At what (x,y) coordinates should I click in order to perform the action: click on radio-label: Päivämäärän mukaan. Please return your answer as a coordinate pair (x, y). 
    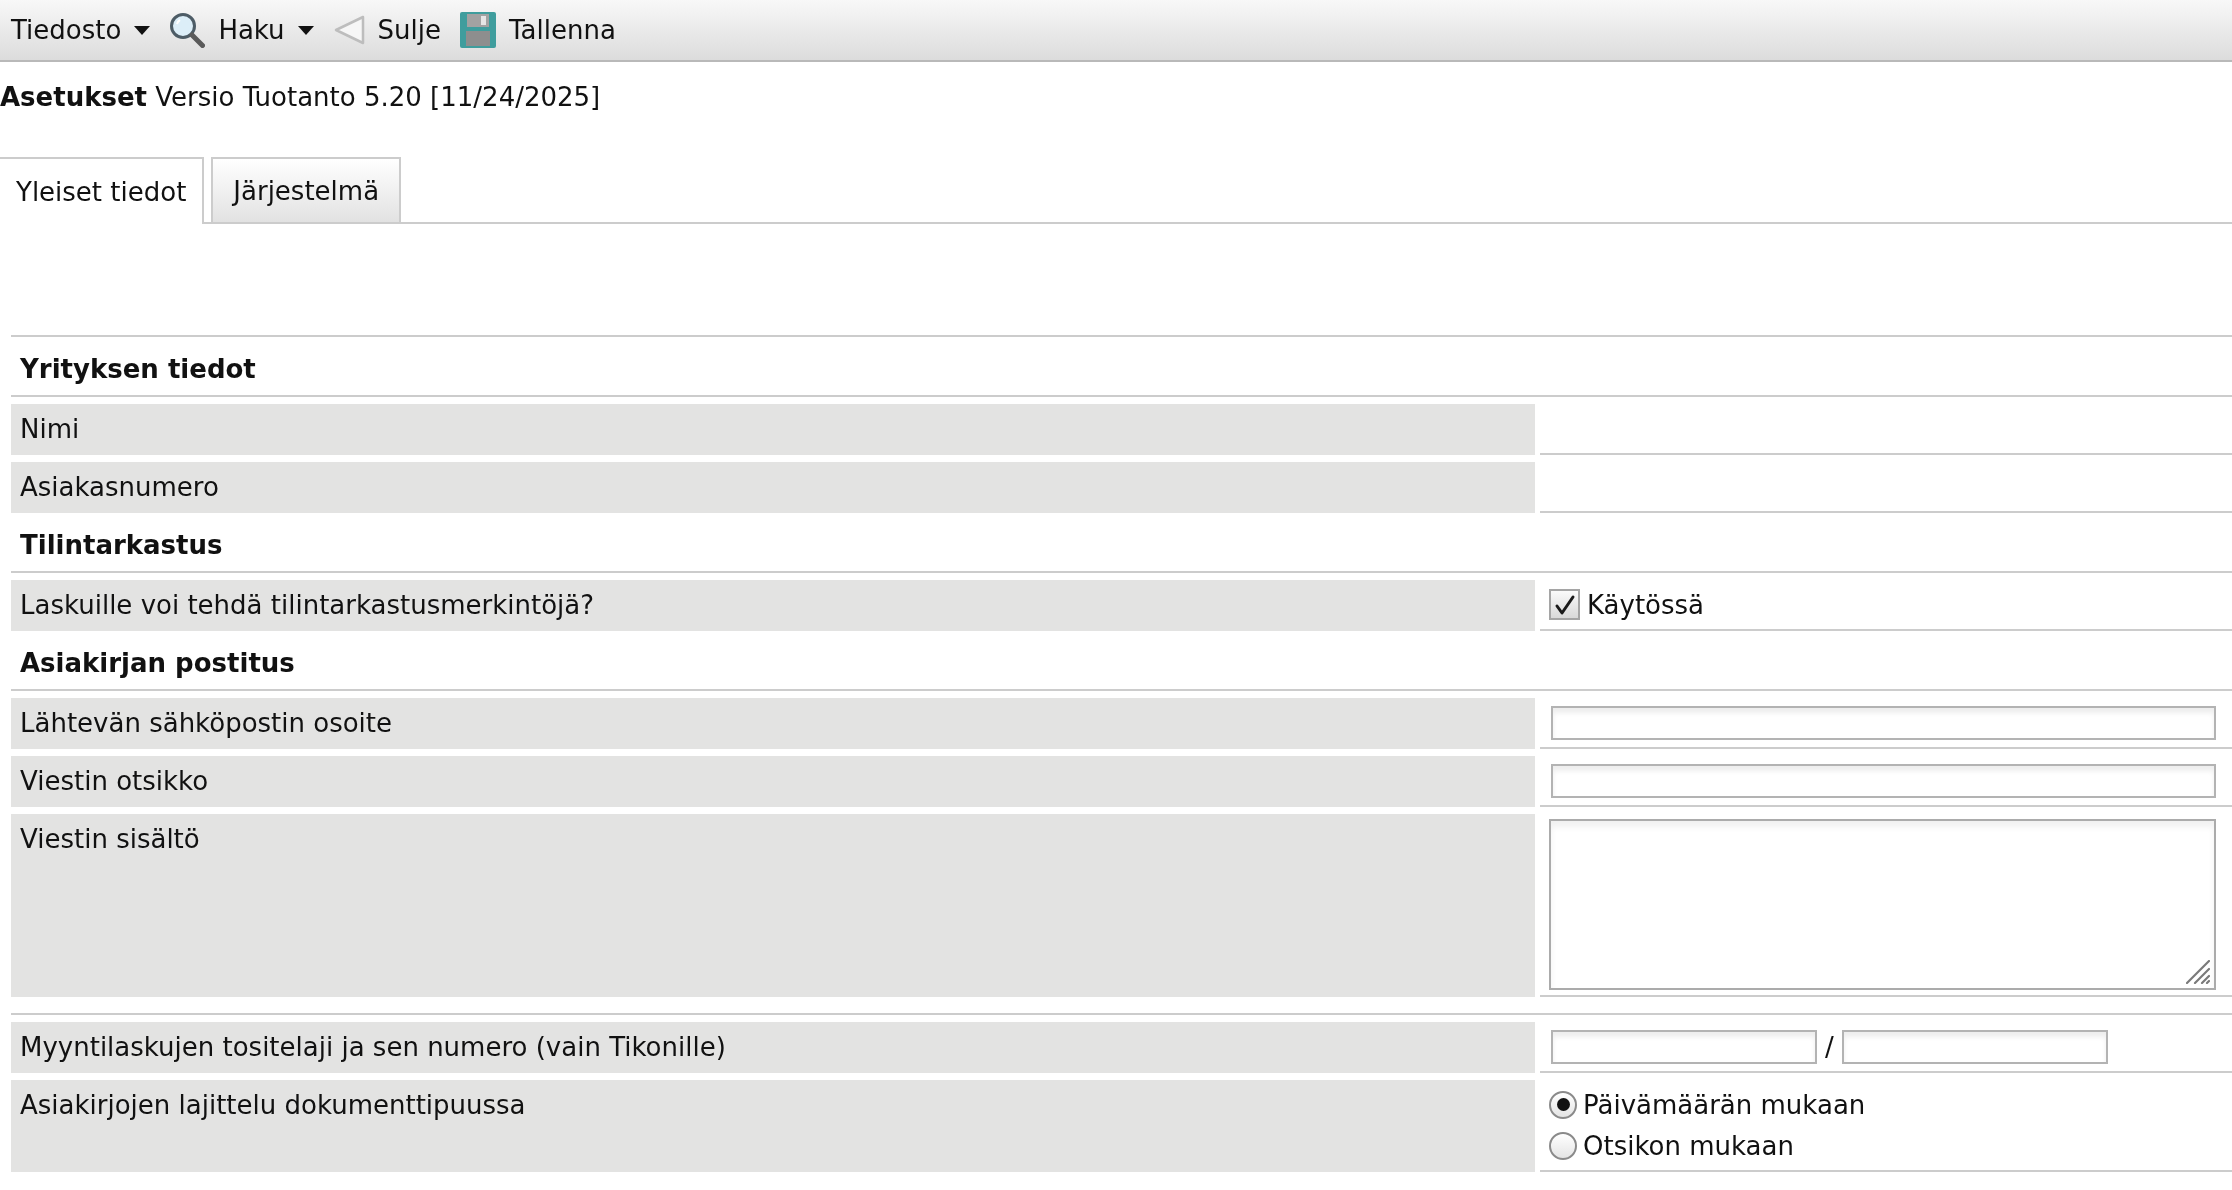
    Looking at the image, I should click on (1724, 1105).